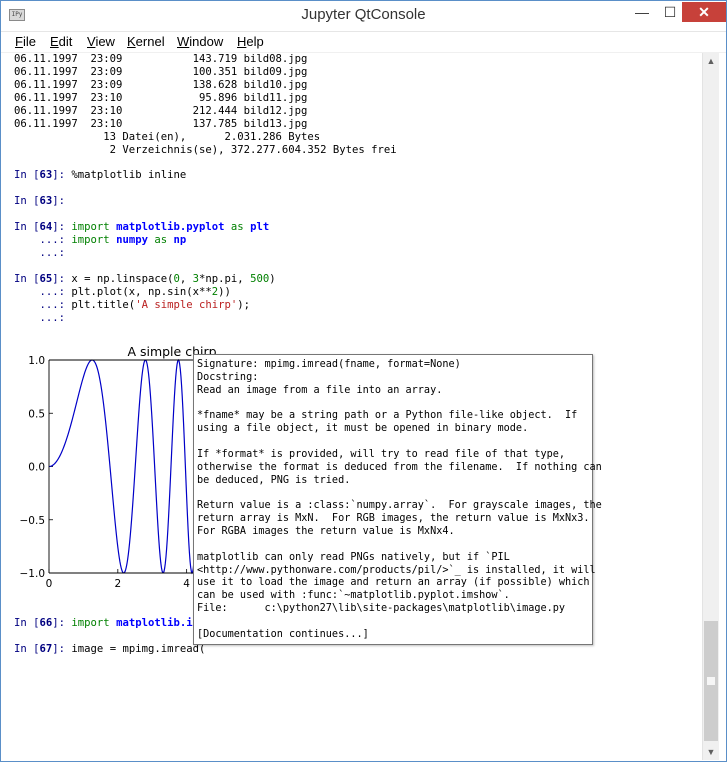  I want to click on number-literal: 500, so click(260, 279).